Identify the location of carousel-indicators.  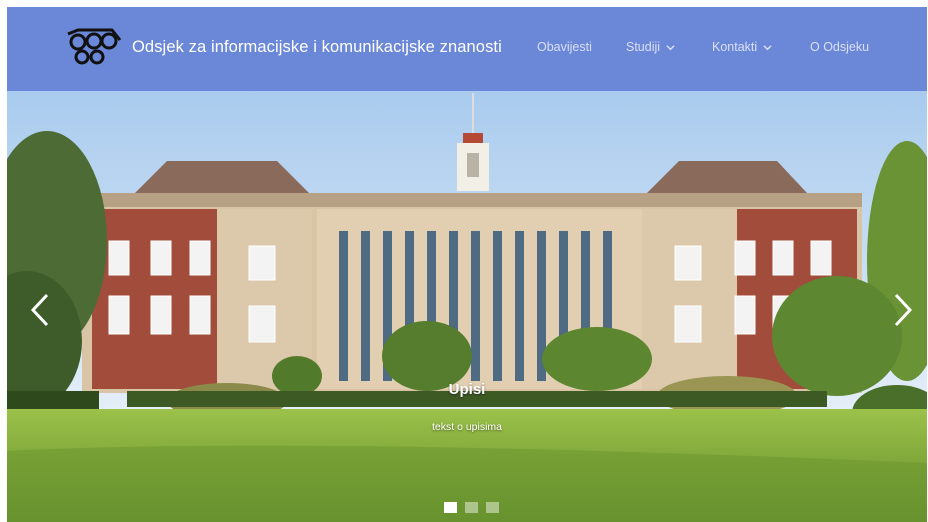
(471, 507).